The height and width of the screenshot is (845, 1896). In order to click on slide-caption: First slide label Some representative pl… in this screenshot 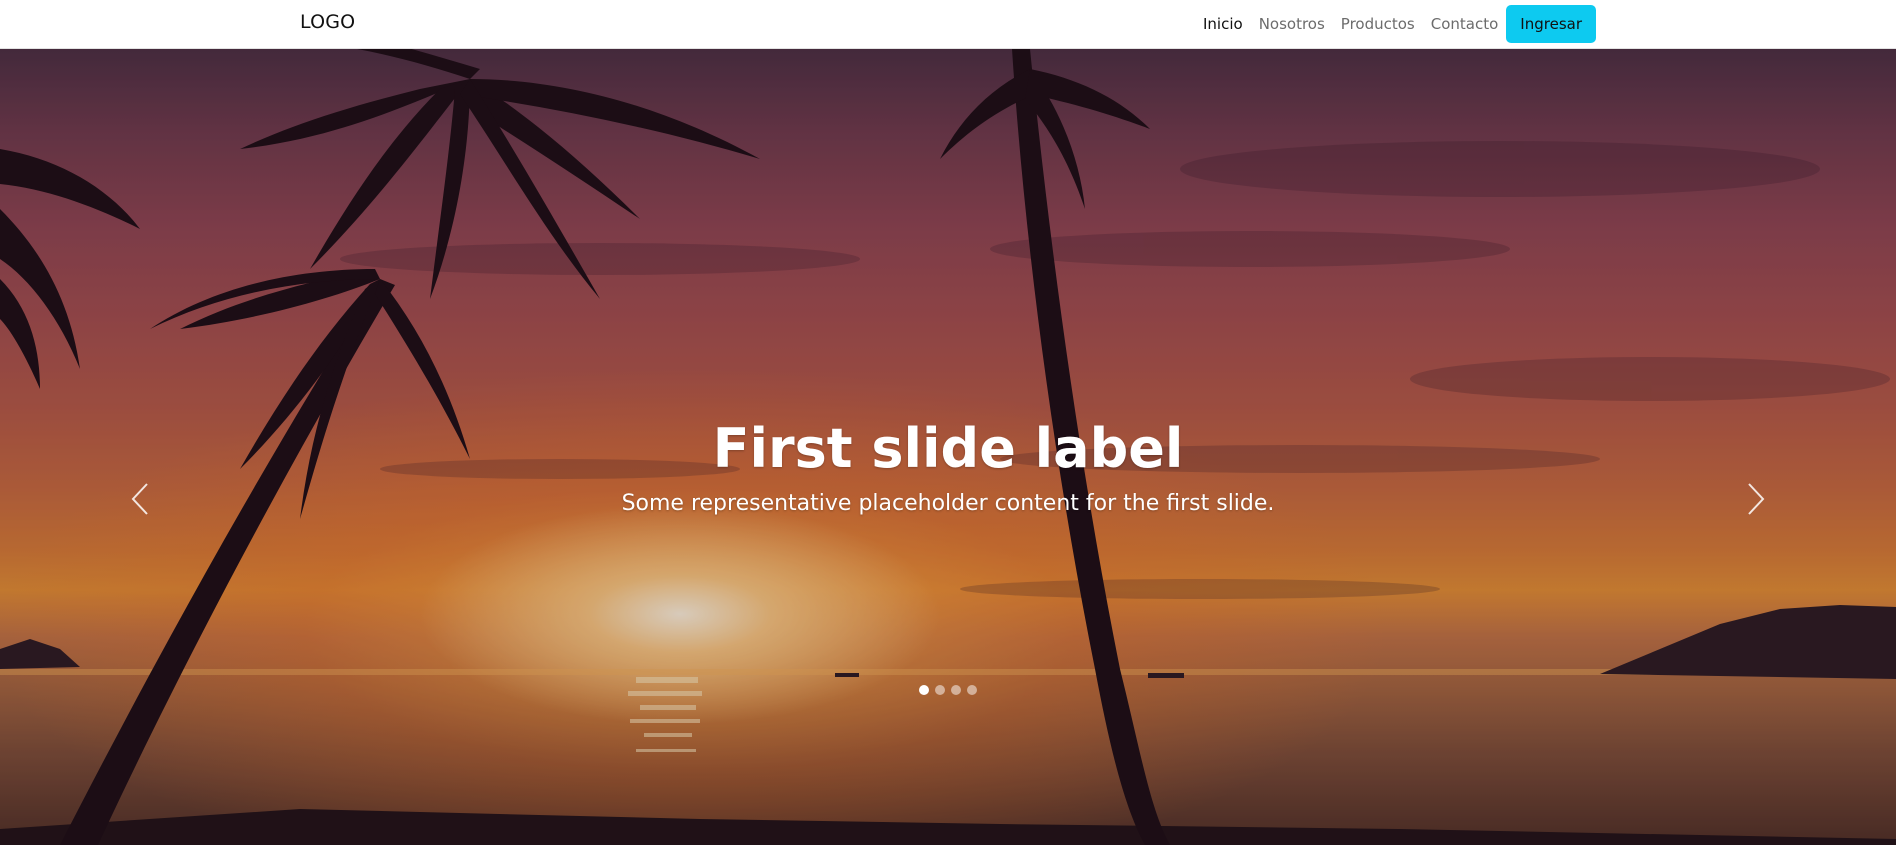, I will do `click(948, 468)`.